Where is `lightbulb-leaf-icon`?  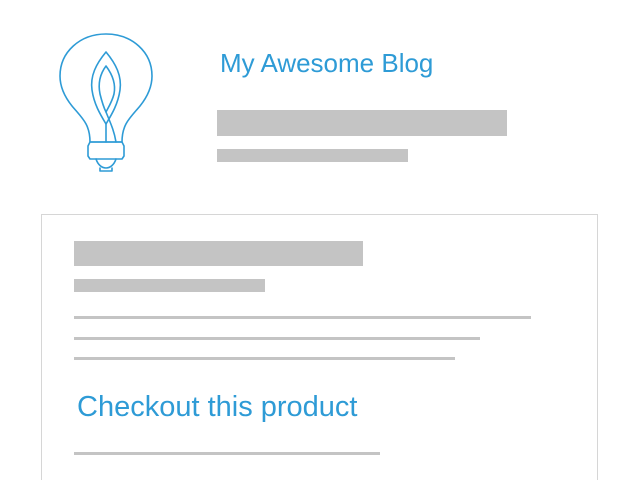
lightbulb-leaf-icon is located at coordinates (106, 102).